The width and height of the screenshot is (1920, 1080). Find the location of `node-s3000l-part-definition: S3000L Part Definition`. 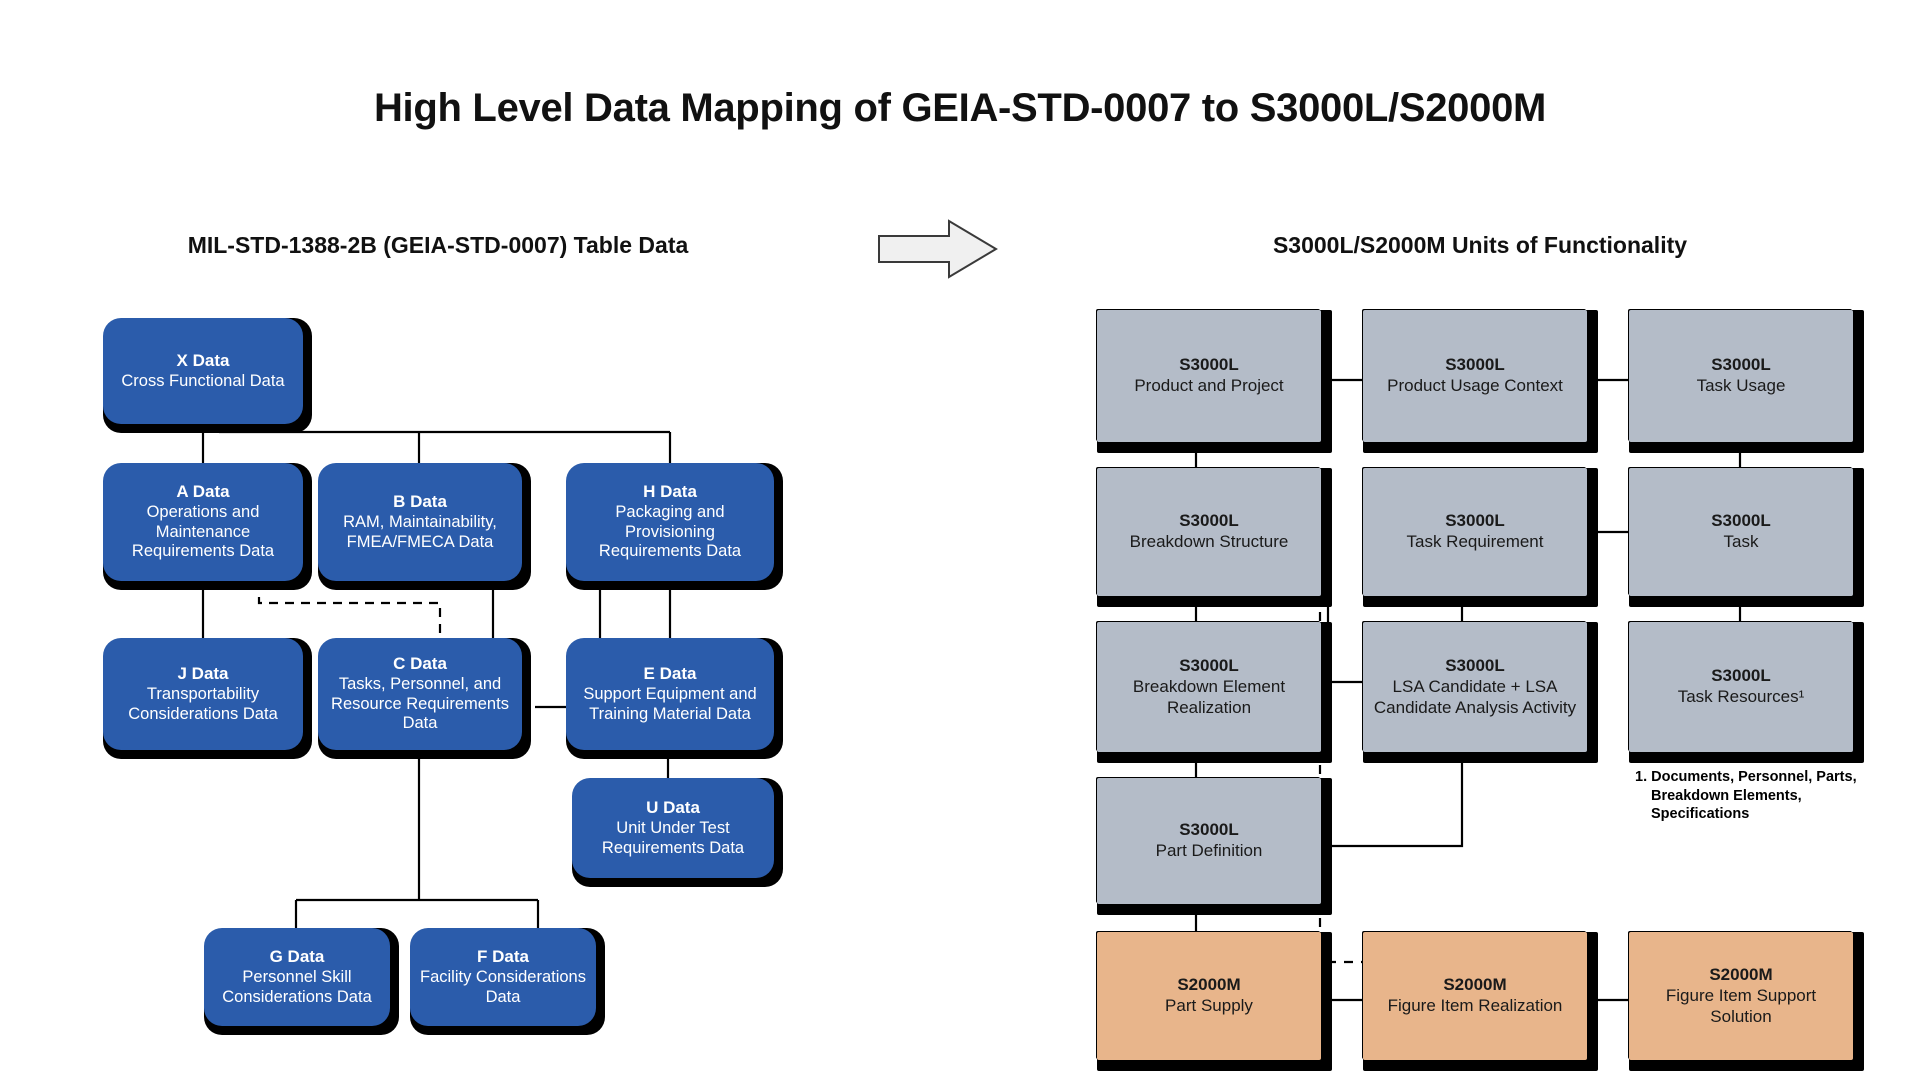

node-s3000l-part-definition: S3000L Part Definition is located at coordinates (1209, 841).